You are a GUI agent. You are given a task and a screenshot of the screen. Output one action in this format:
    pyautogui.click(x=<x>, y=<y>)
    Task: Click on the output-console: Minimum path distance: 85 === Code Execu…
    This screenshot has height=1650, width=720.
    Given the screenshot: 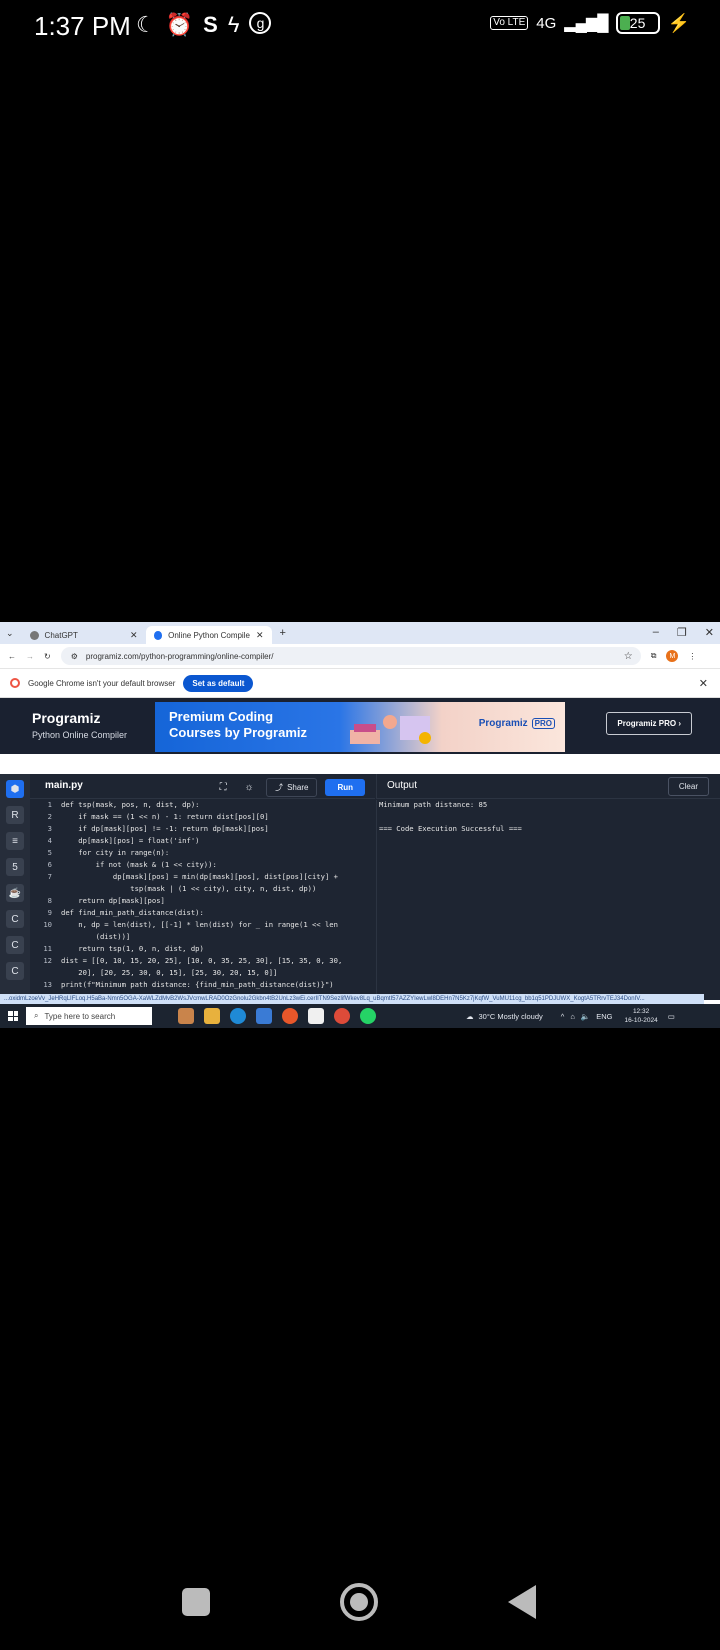 What is the action you would take?
    pyautogui.click(x=548, y=900)
    